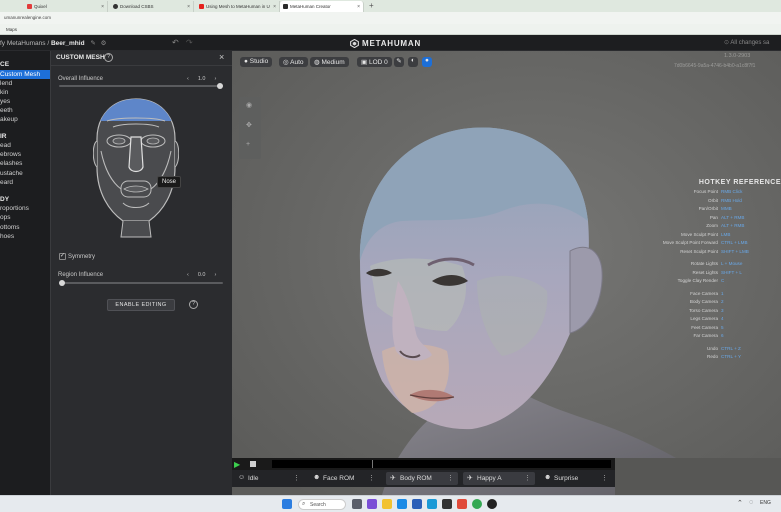 The height and width of the screenshot is (512, 781). Describe the element at coordinates (413, 62) in the screenshot. I see `sphere-tool-button: ◐` at that location.